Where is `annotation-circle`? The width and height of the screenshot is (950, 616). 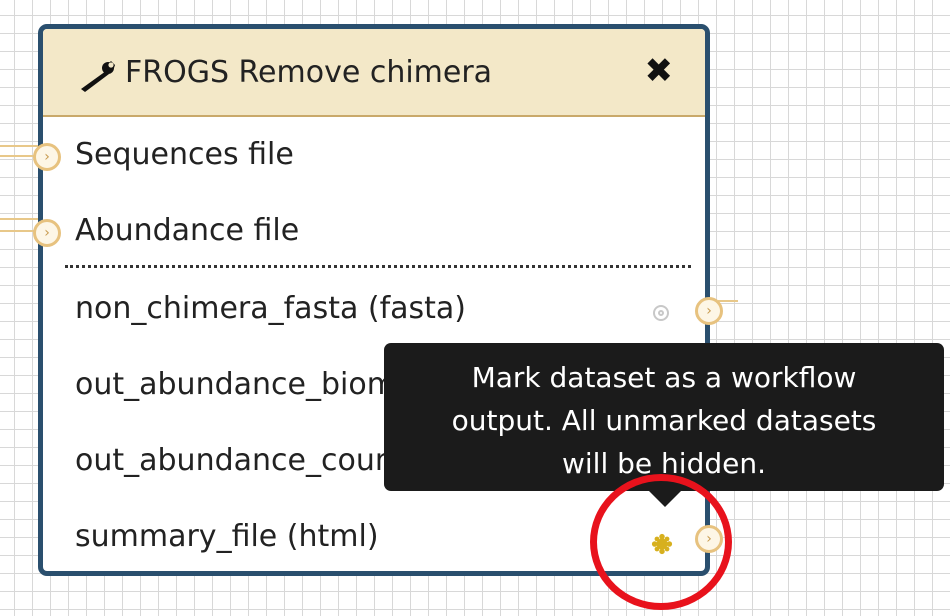
annotation-circle is located at coordinates (661, 542).